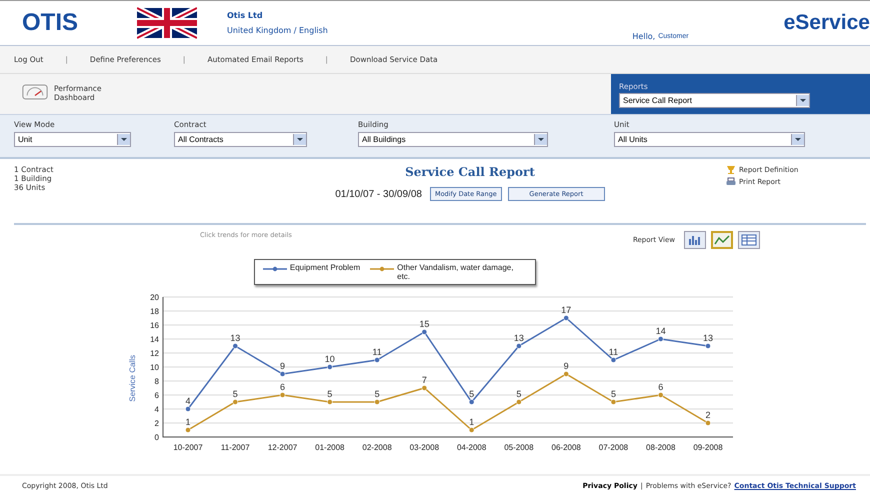  I want to click on union-flag-icon, so click(167, 23).